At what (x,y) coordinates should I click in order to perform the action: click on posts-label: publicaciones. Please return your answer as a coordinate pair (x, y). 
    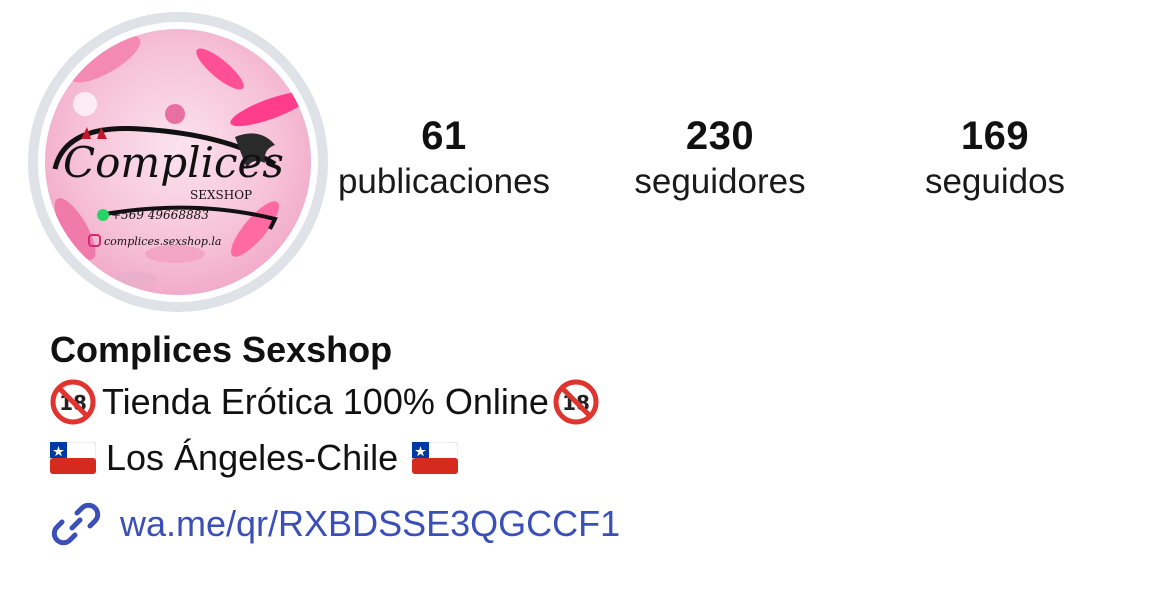
    Looking at the image, I should click on (444, 181).